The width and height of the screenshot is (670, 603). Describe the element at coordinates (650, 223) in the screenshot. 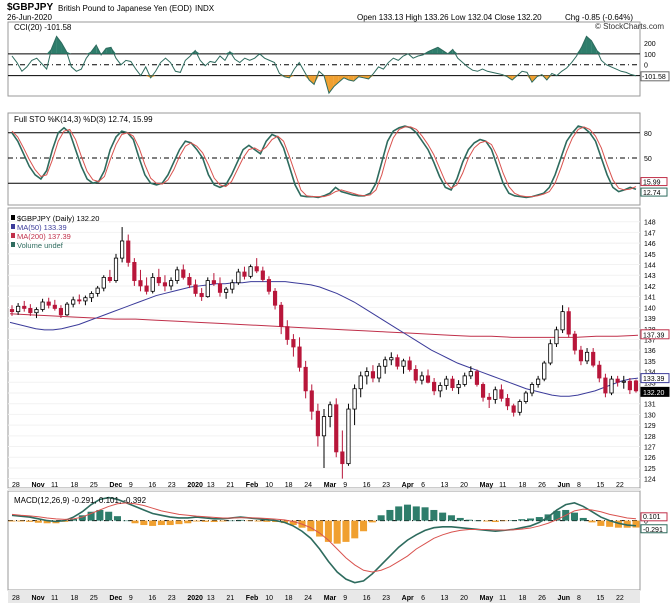

I see `price-tick-label: 148` at that location.